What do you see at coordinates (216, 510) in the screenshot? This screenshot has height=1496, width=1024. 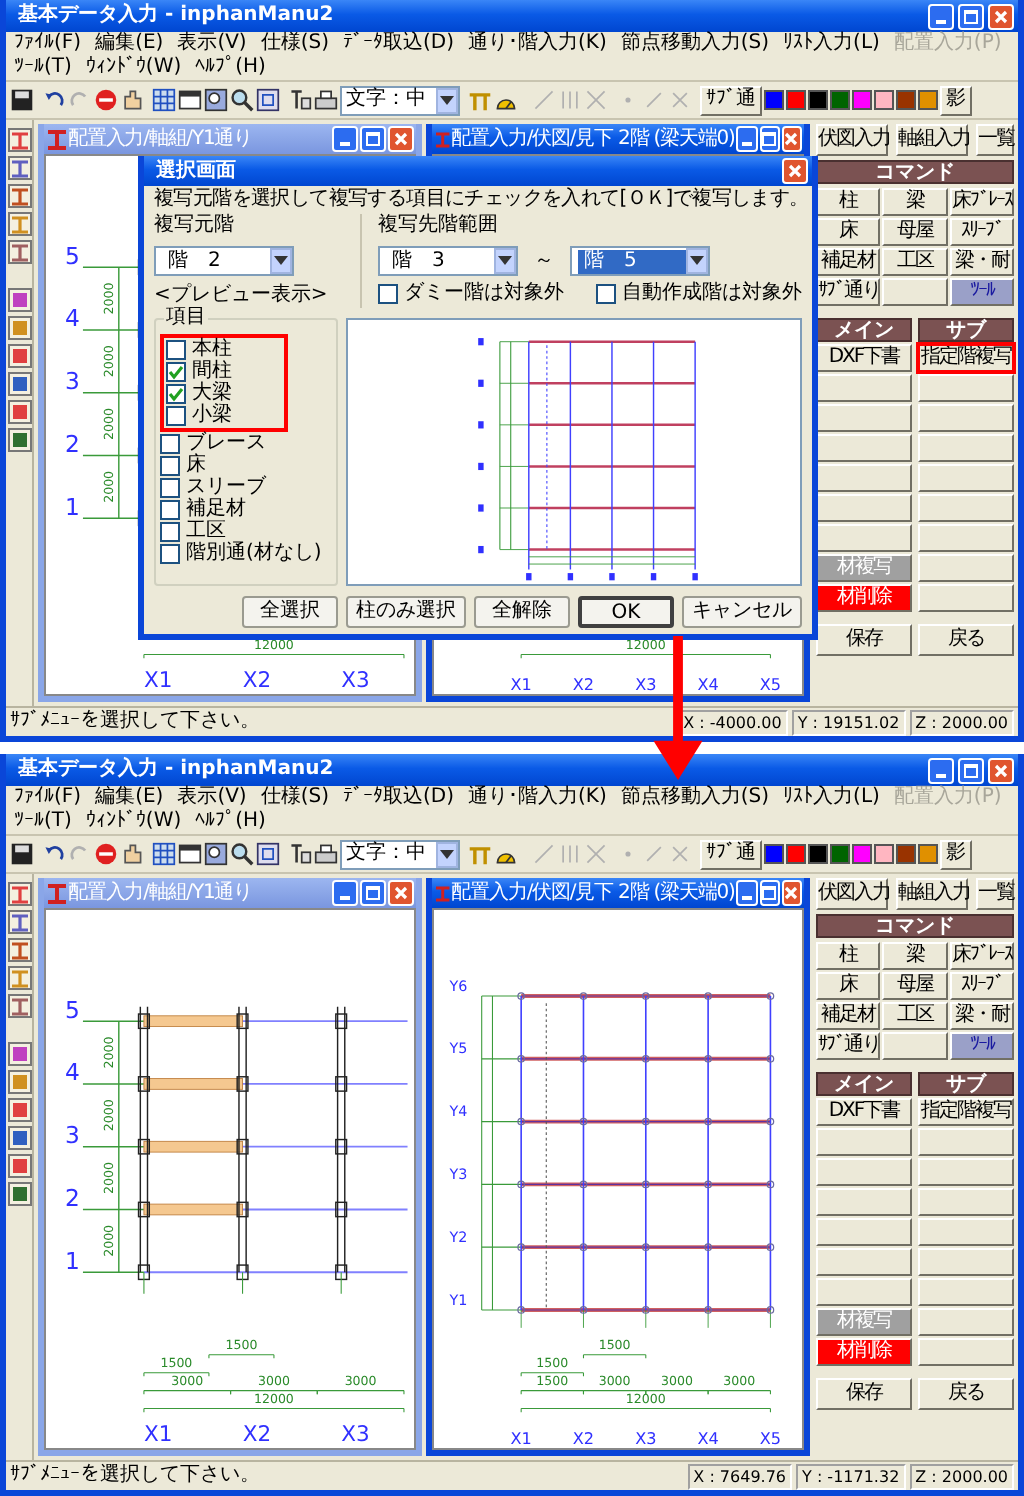 I see `checkbox-label: 補足材` at bounding box center [216, 510].